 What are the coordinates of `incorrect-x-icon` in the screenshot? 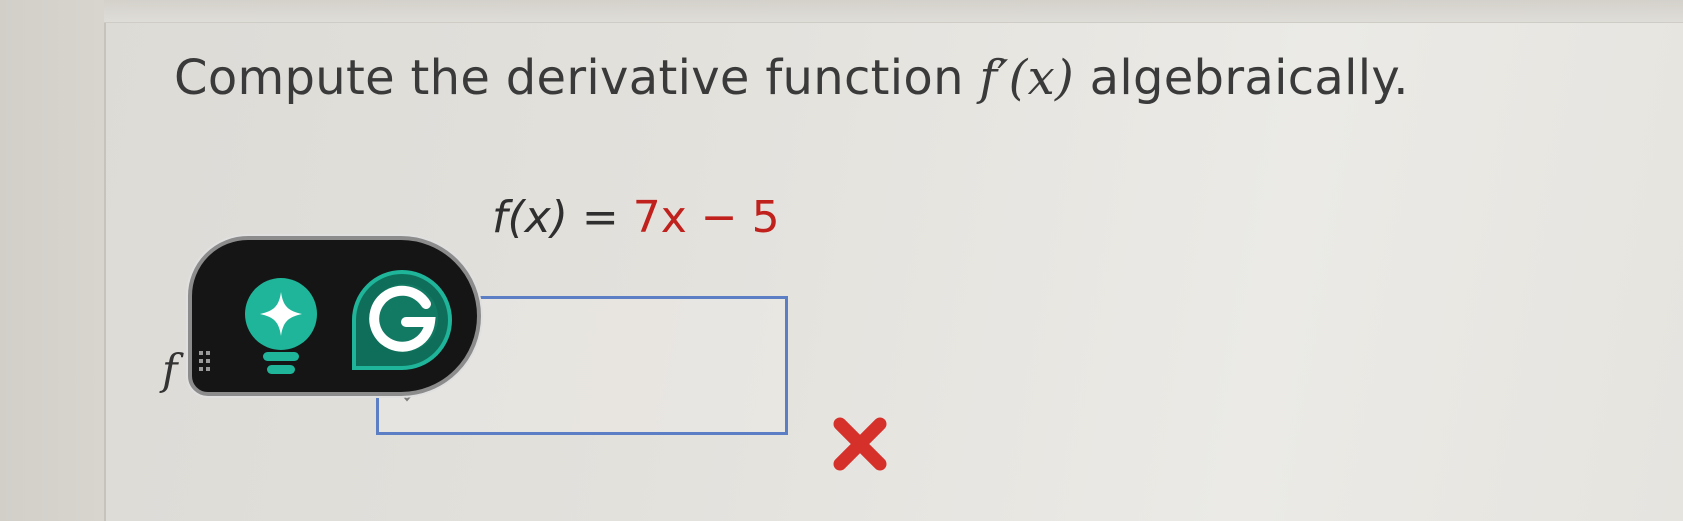 It's located at (860, 444).